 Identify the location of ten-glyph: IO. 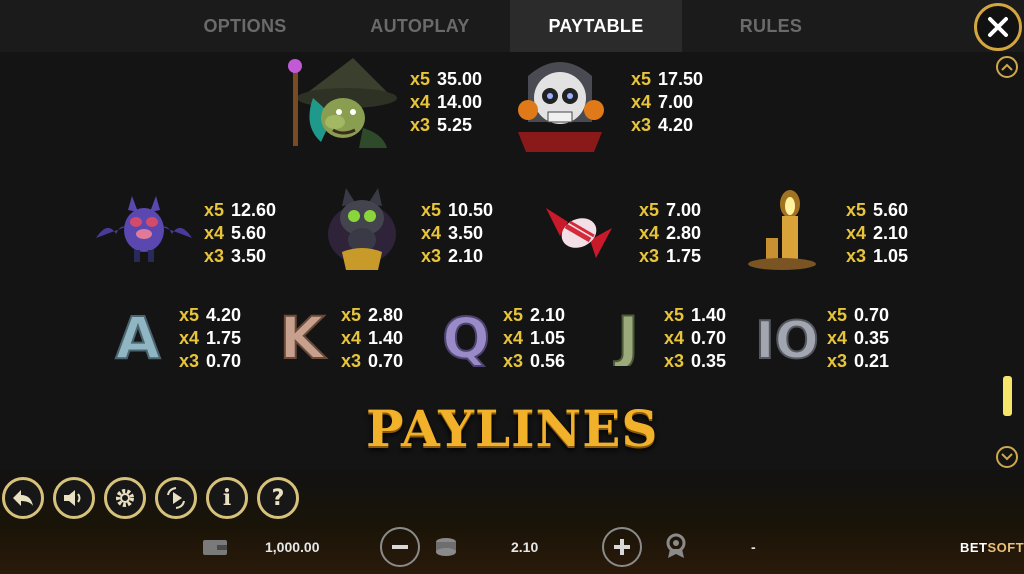
(787, 338).